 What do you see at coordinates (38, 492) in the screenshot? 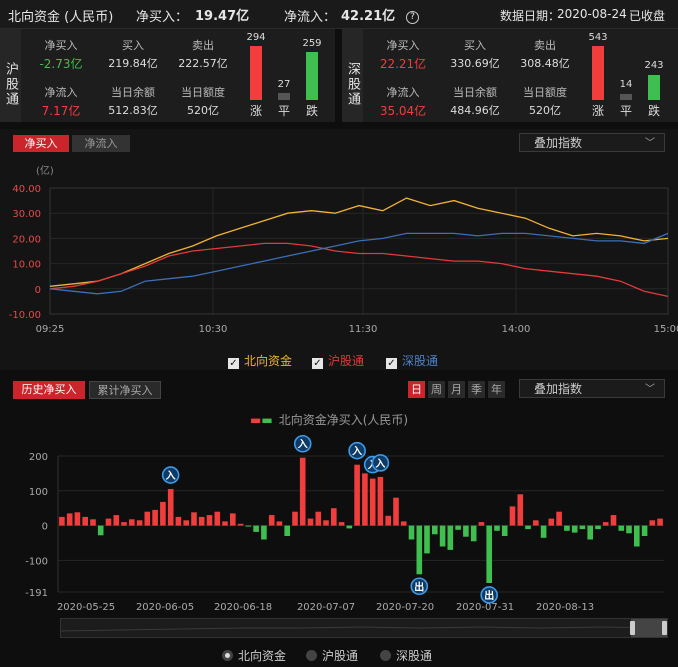
I see `y-tick-label: 100` at bounding box center [38, 492].